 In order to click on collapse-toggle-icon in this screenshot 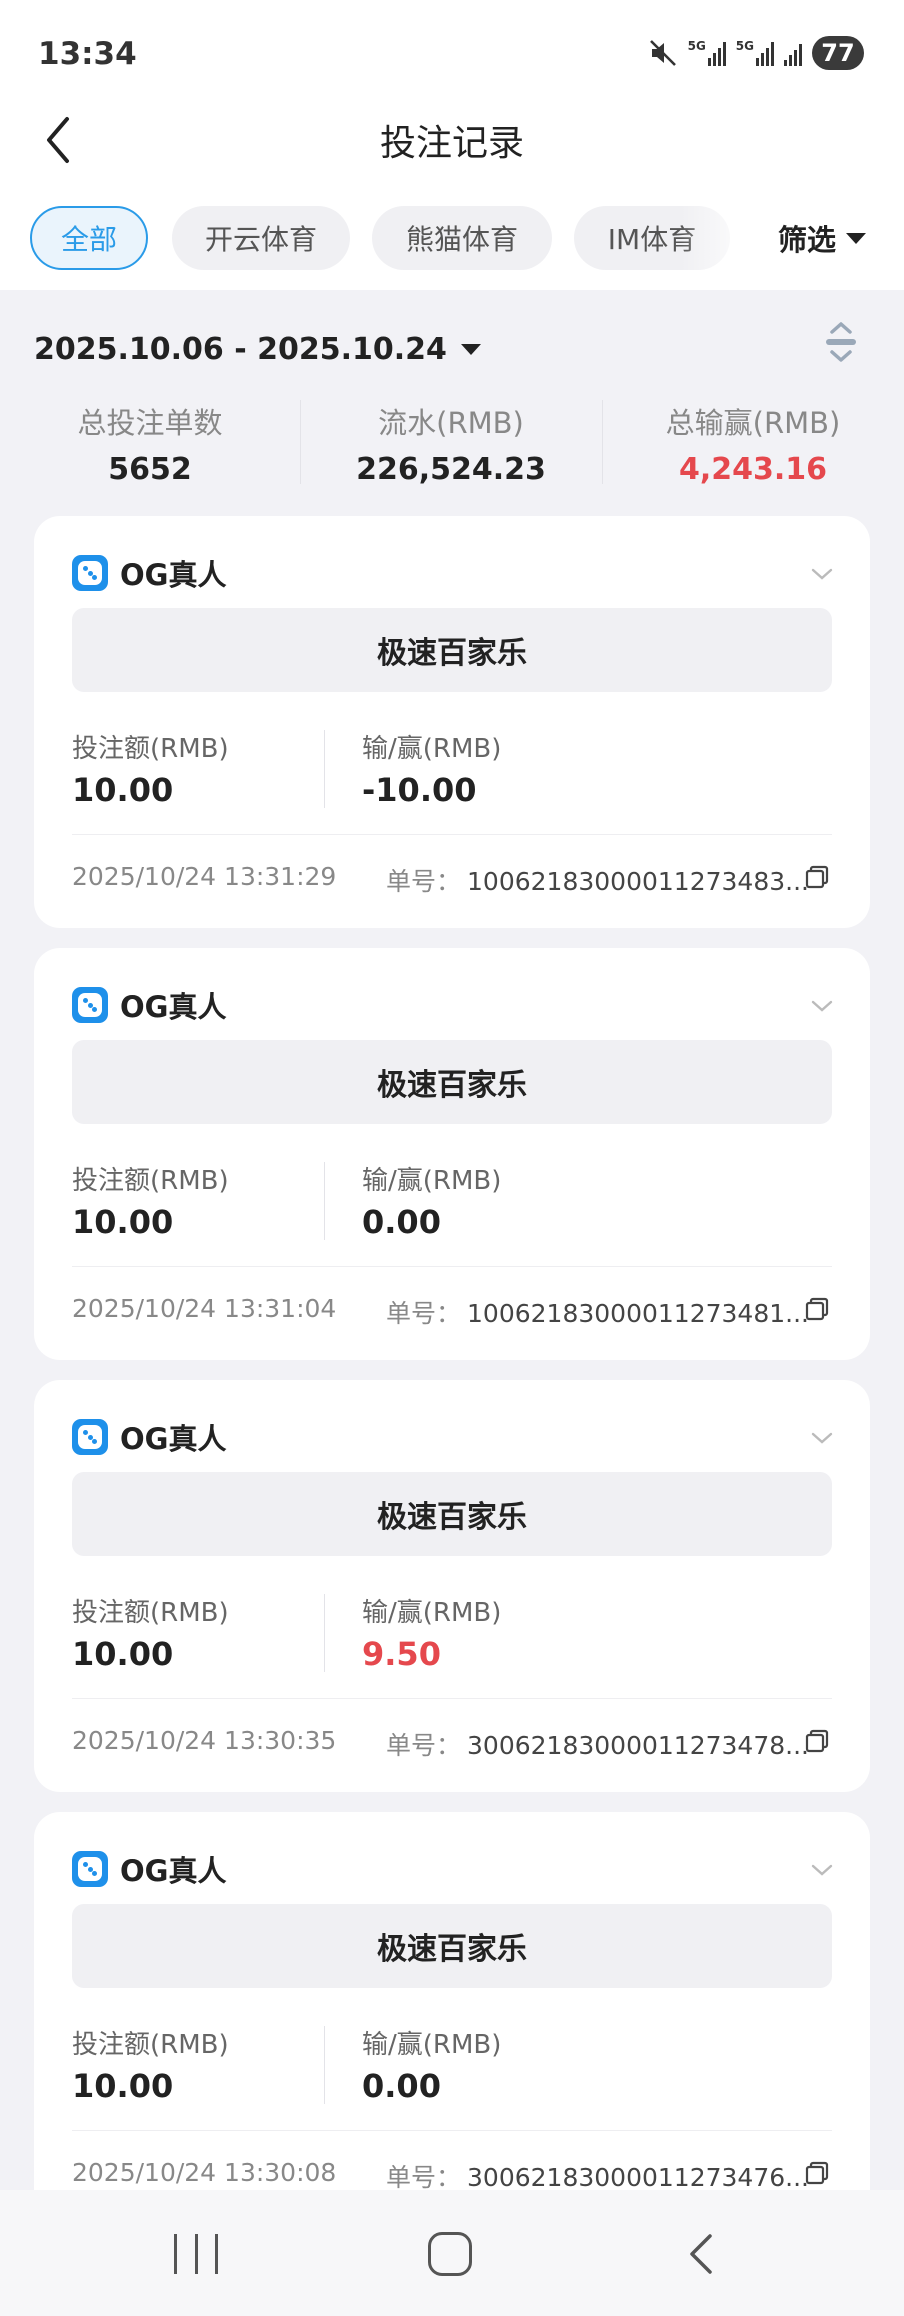, I will do `click(841, 342)`.